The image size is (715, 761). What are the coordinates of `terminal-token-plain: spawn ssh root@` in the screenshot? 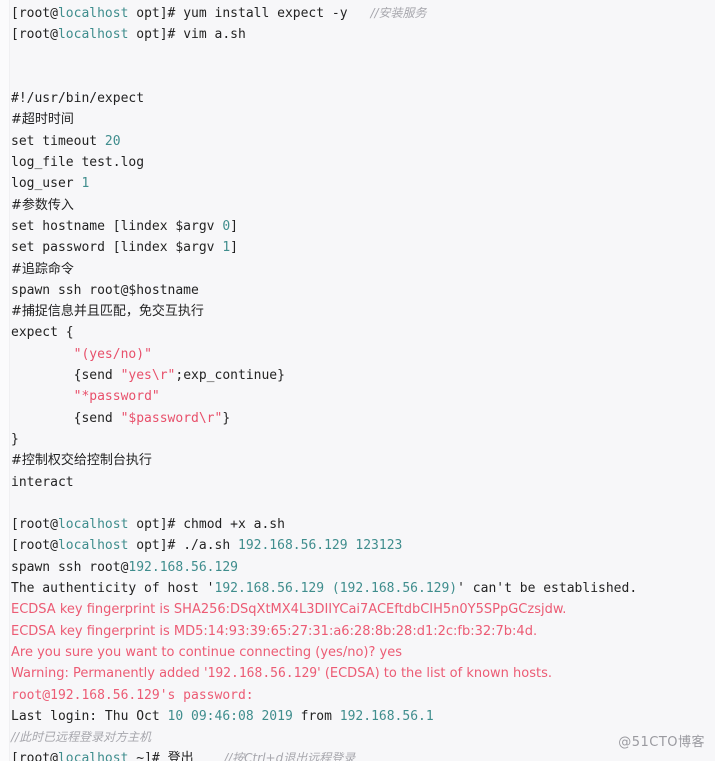 It's located at (70, 567).